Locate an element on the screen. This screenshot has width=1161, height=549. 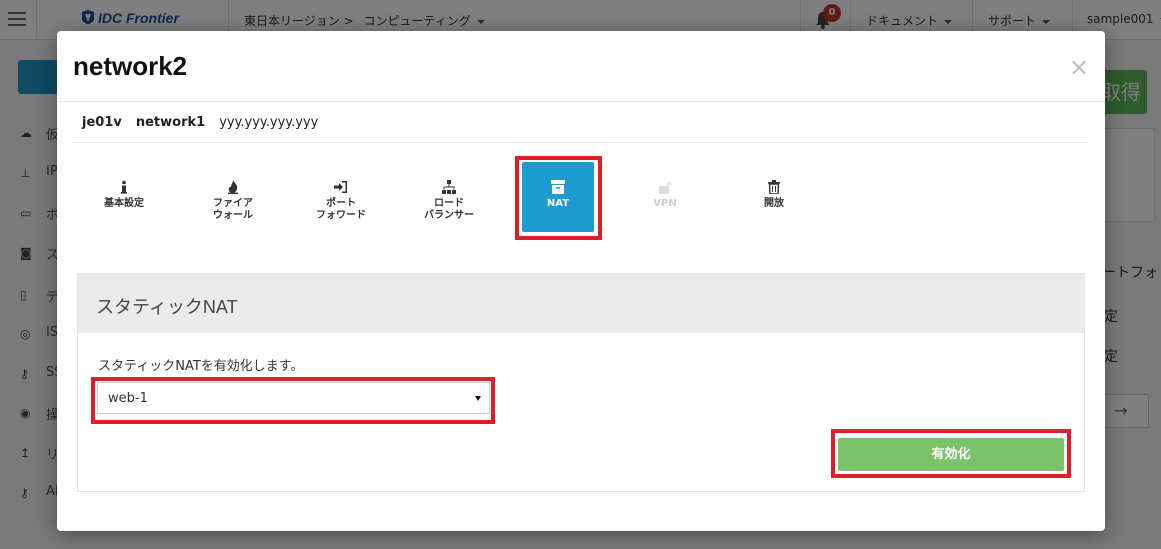
select-value: web-1 is located at coordinates (128, 398).